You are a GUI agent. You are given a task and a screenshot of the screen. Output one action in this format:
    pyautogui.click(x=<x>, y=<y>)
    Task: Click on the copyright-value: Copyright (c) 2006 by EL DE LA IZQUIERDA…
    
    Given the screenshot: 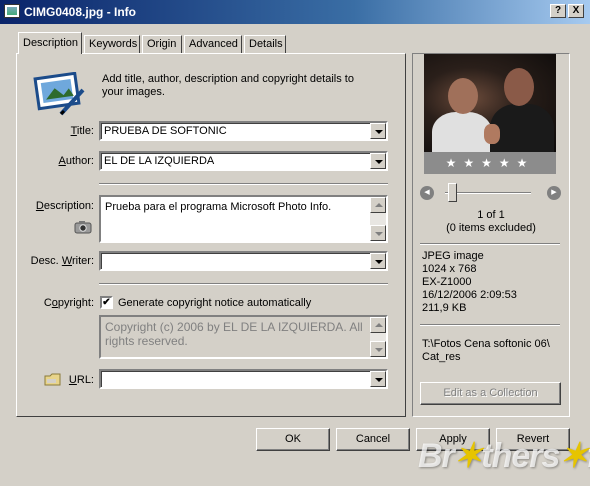 What is the action you would take?
    pyautogui.click(x=234, y=334)
    